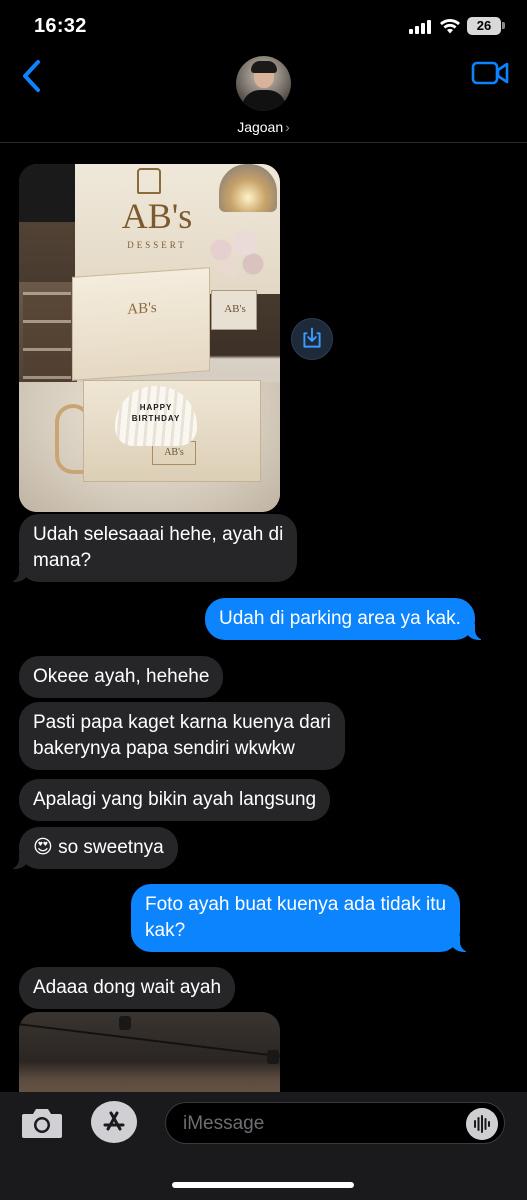 This screenshot has height=1200, width=527. I want to click on store-logo: AB's, so click(157, 216).